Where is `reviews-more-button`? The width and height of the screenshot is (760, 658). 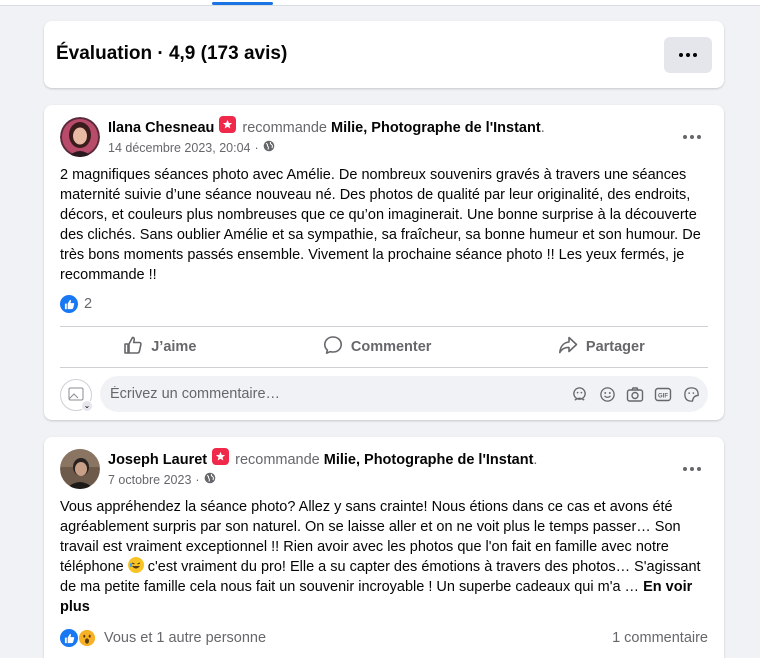
reviews-more-button is located at coordinates (688, 55).